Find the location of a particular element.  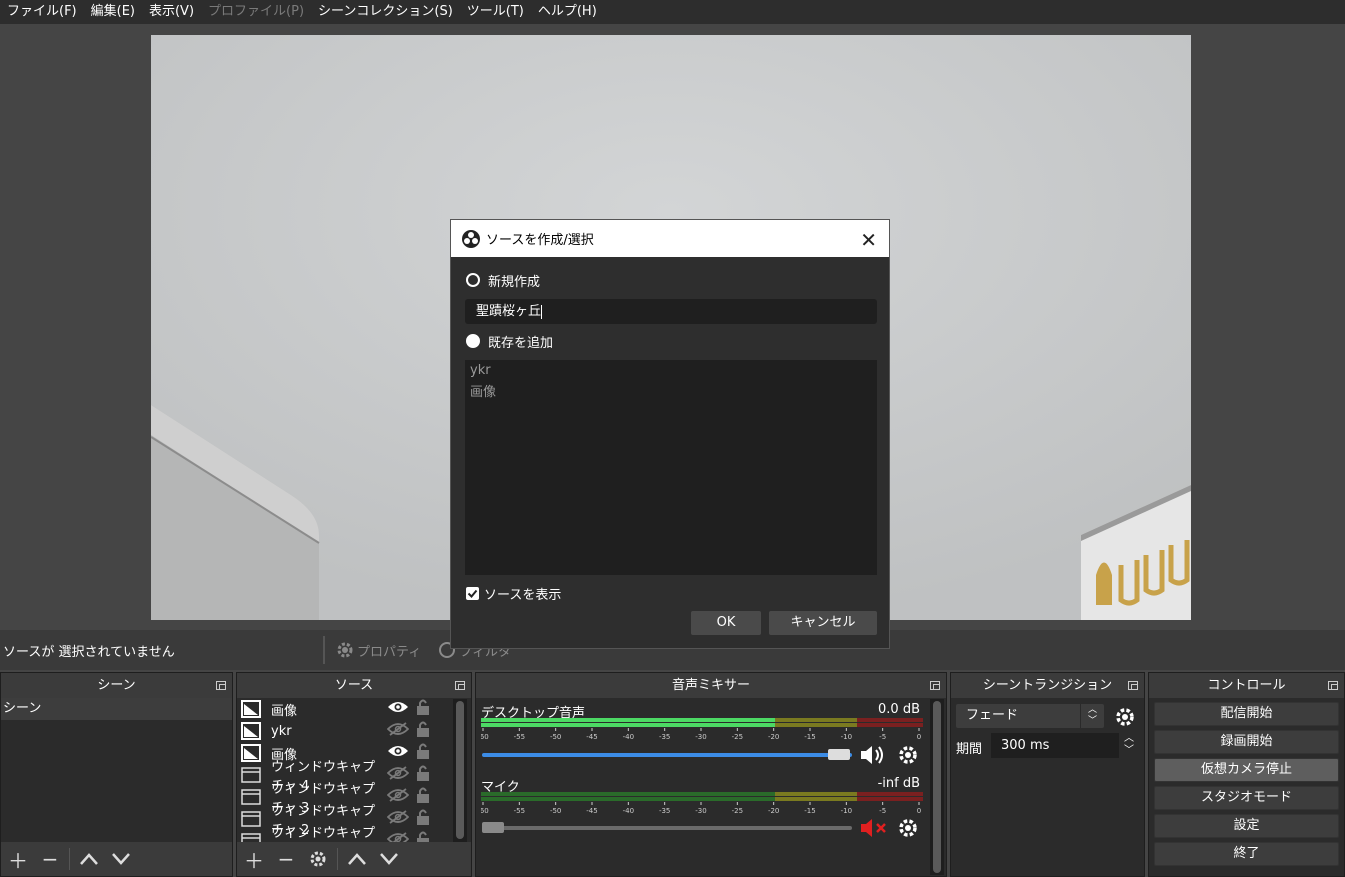

duration-stepper: ︿ ﹀ is located at coordinates (1129, 745).